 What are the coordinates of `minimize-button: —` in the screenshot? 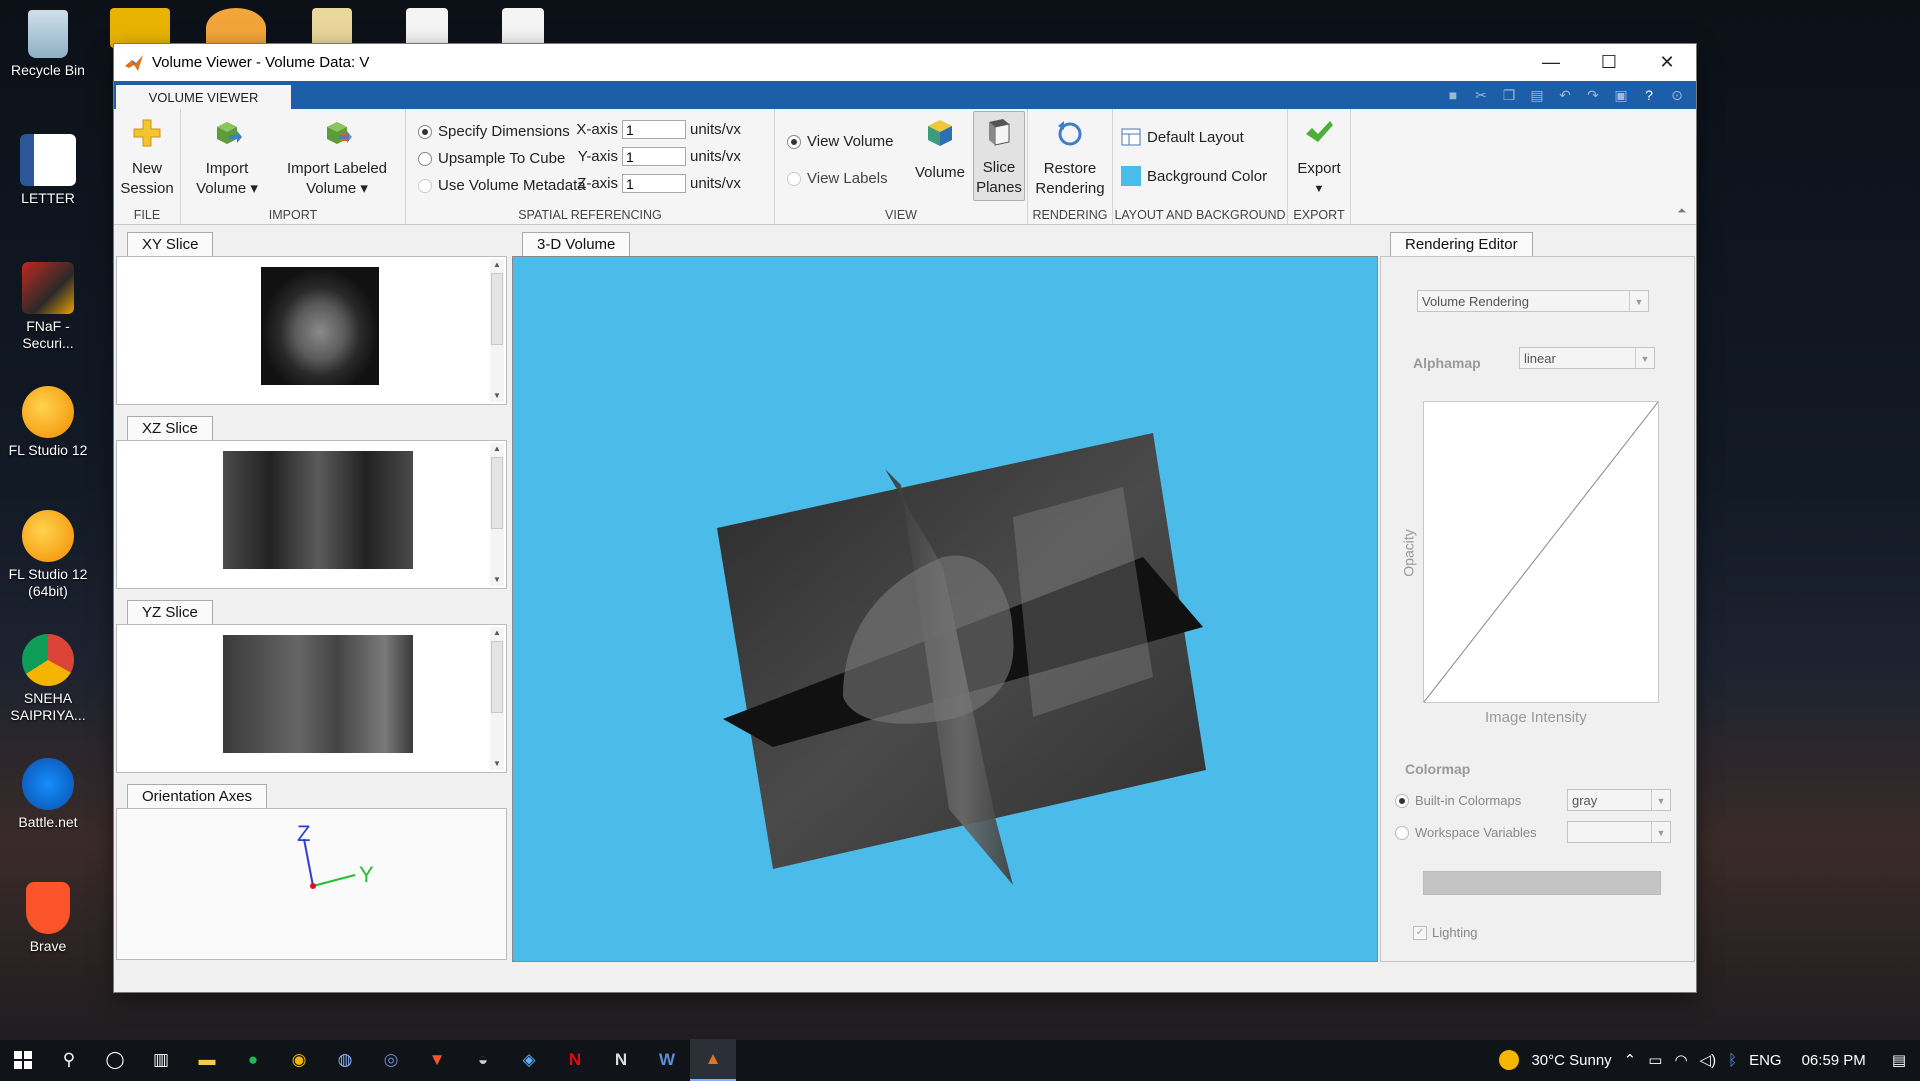 It's located at (1551, 62).